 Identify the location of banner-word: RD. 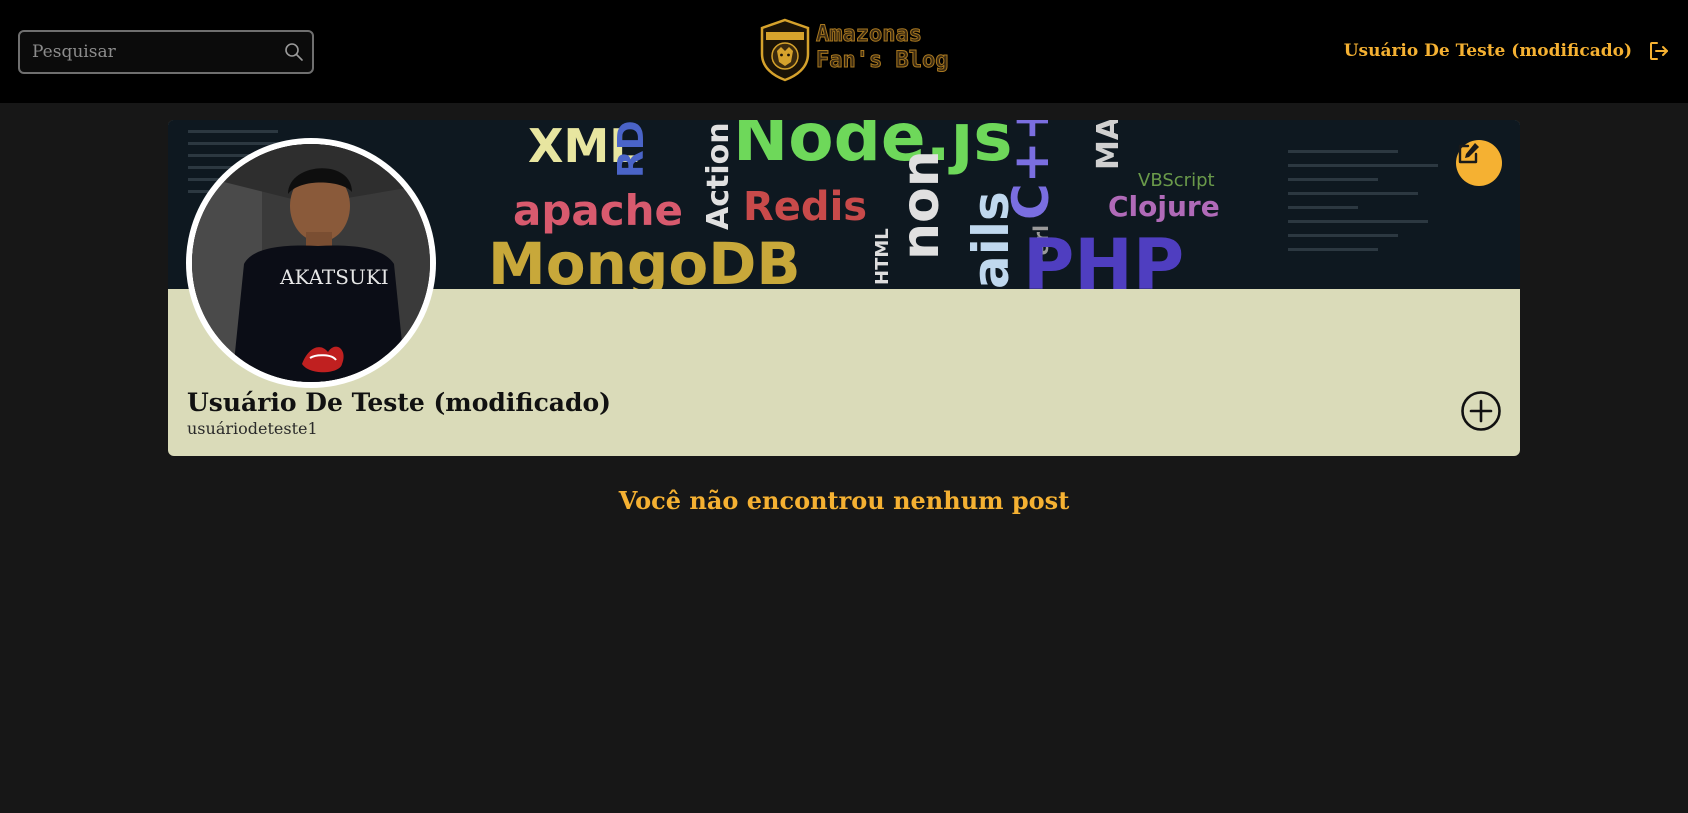
(631, 149).